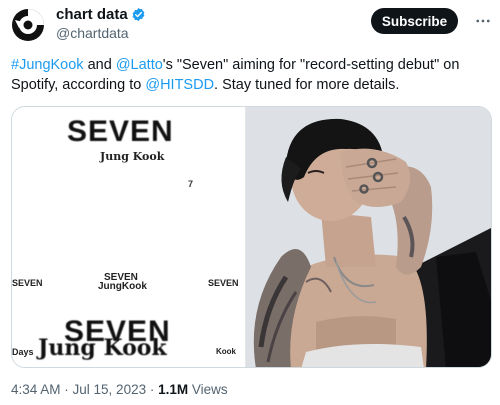 Image resolution: width=500 pixels, height=405 pixels. I want to click on album-row-mid: SEVEN JungKook, so click(122, 282).